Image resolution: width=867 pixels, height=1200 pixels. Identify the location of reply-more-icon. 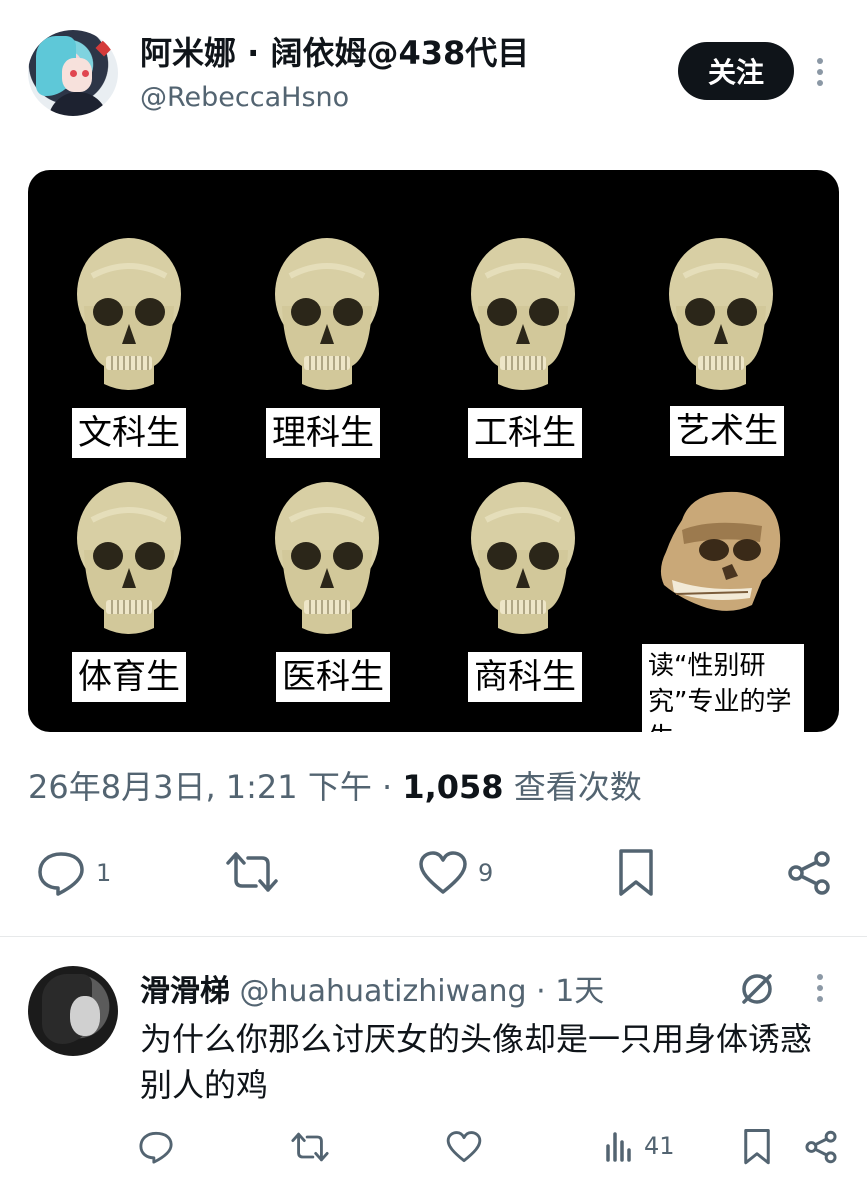
(820, 988).